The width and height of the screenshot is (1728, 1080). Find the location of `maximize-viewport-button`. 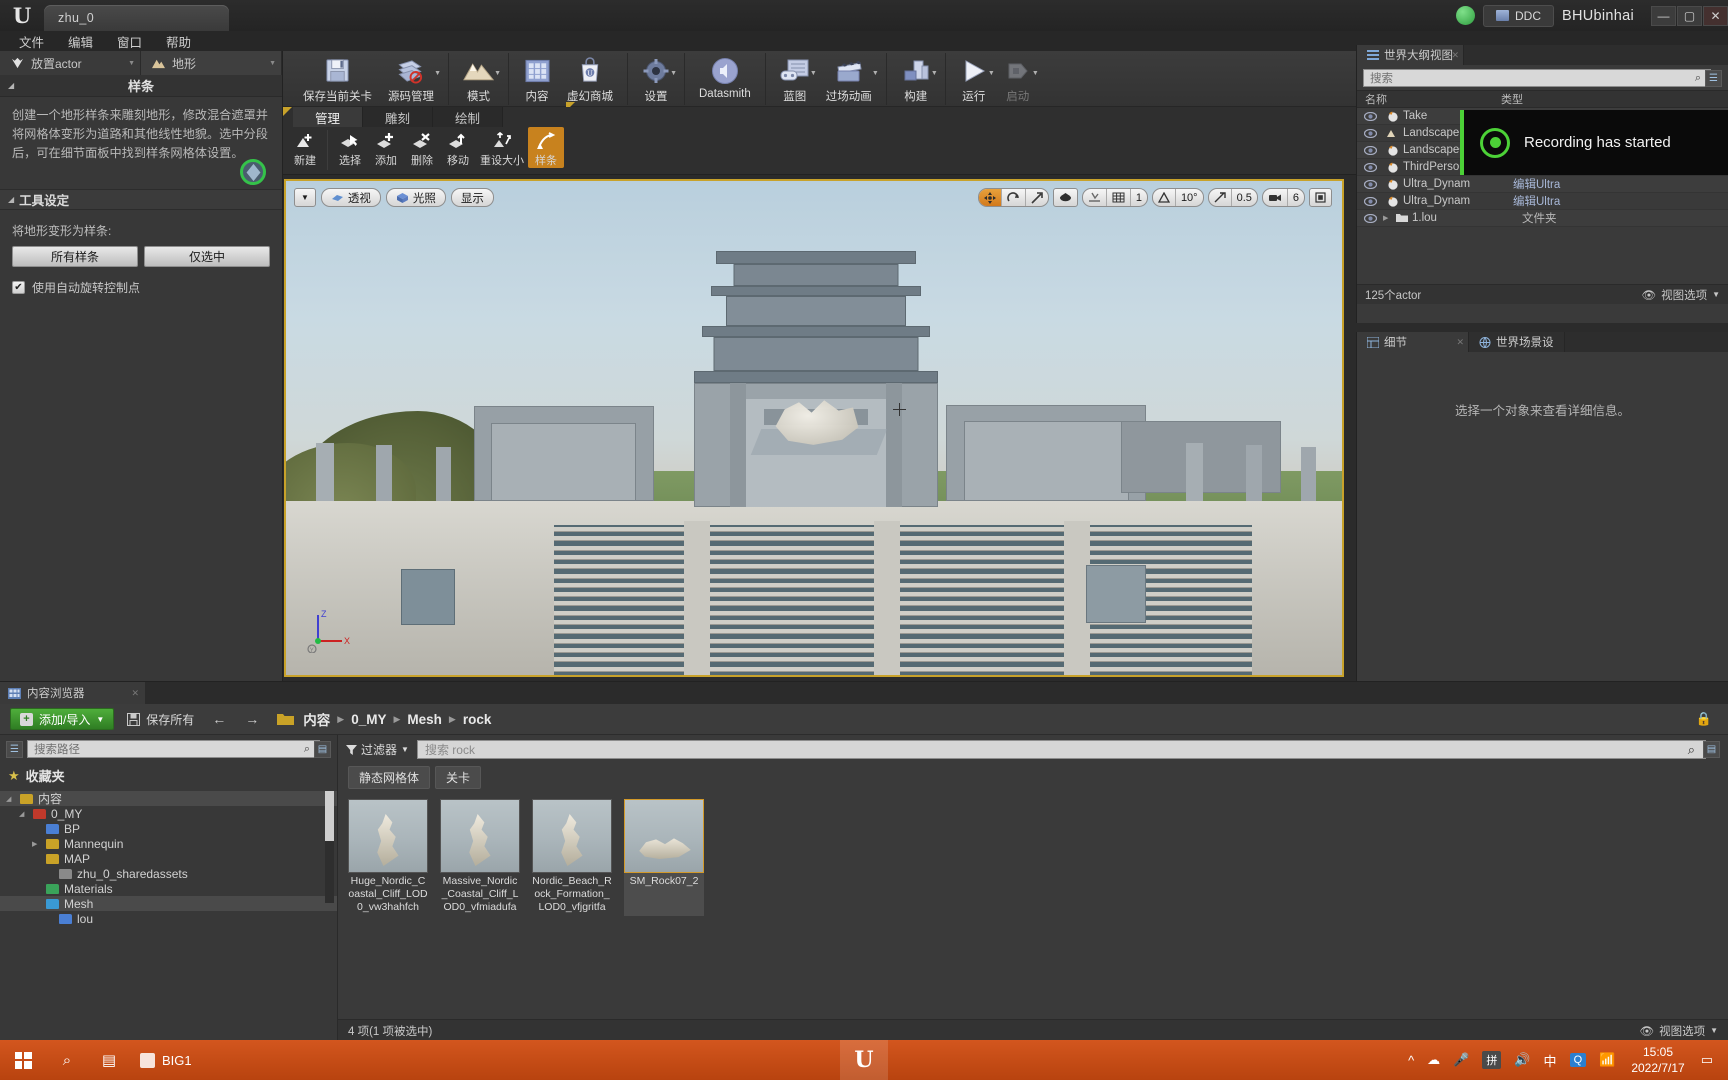

maximize-viewport-button is located at coordinates (1320, 197).